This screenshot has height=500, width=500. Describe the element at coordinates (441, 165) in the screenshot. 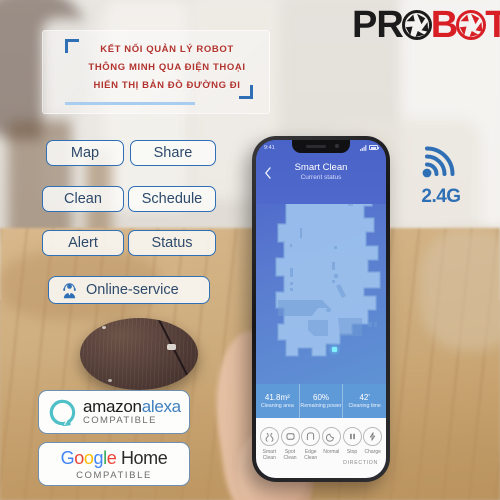

I see `wifi-icon` at that location.